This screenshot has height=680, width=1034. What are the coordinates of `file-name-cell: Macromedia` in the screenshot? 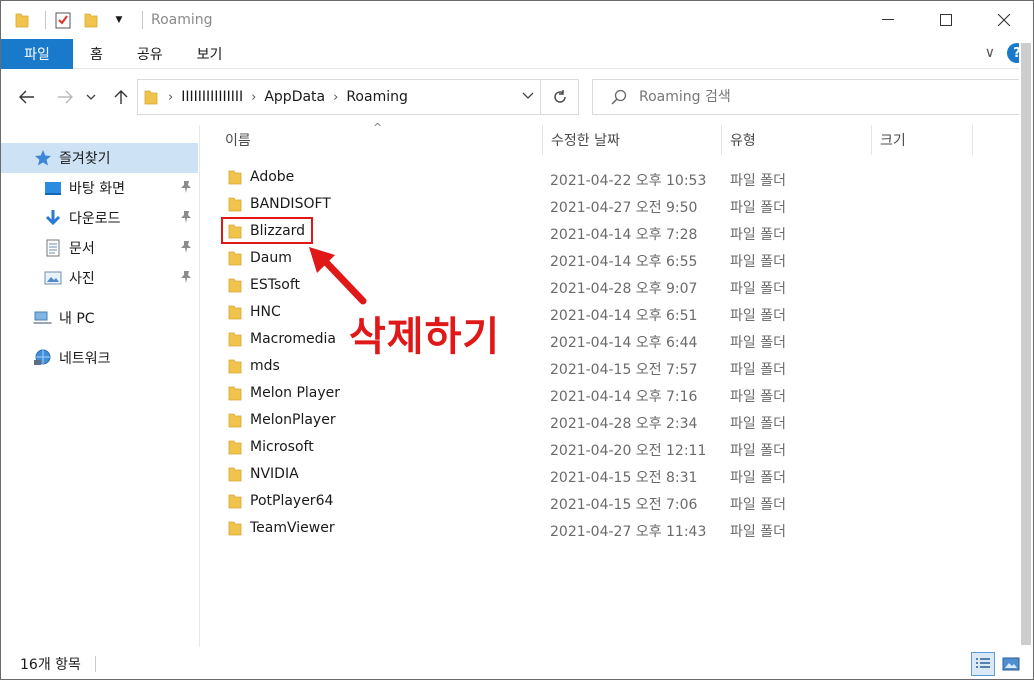 It's located at (282, 339).